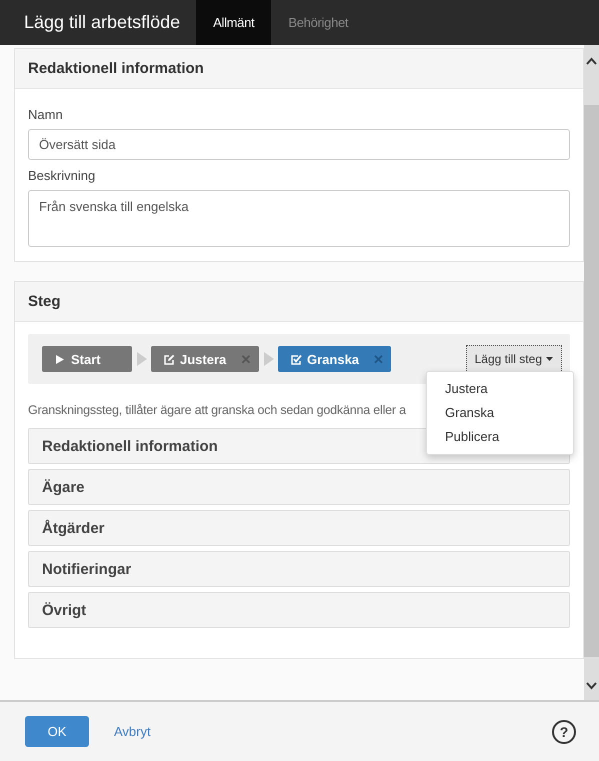 This screenshot has height=761, width=599. I want to click on pencil-square-icon, so click(169, 359).